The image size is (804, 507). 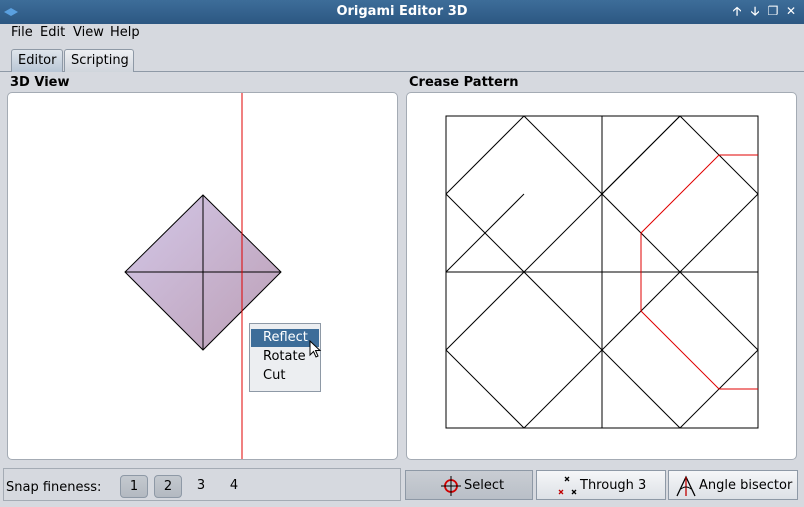 What do you see at coordinates (755, 11) in the screenshot?
I see `shade-down-icon: 🡣` at bounding box center [755, 11].